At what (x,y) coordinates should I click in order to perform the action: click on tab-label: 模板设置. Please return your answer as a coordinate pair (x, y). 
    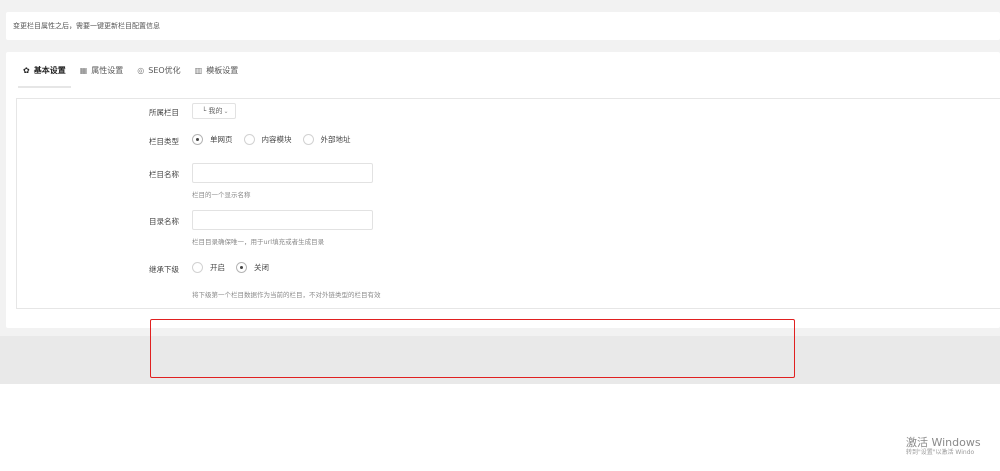
    Looking at the image, I should click on (222, 70).